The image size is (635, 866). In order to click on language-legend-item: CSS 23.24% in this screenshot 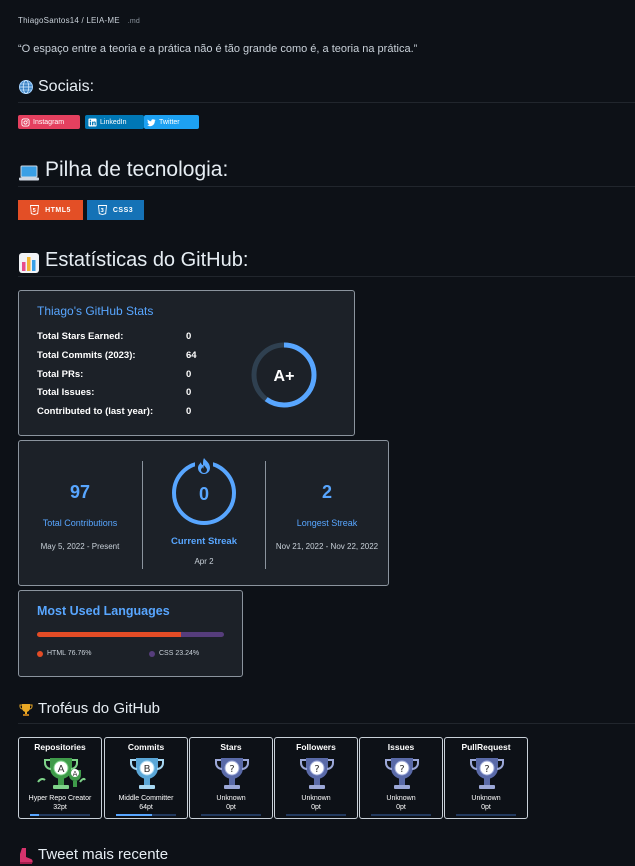, I will do `click(174, 653)`.